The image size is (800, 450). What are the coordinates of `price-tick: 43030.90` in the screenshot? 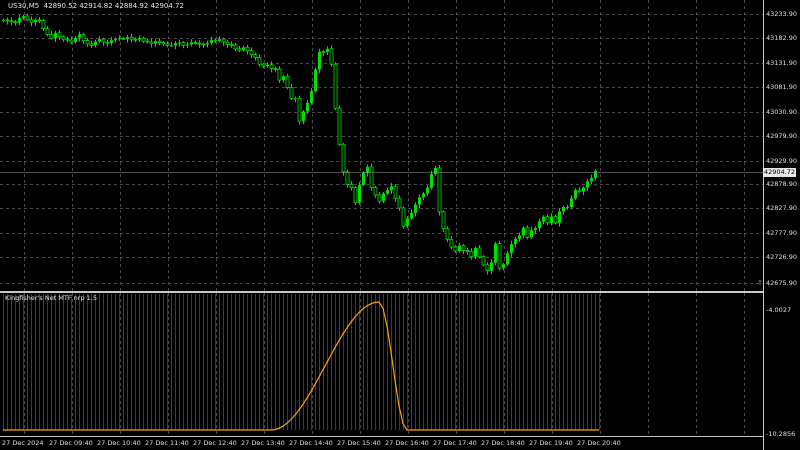 It's located at (782, 112).